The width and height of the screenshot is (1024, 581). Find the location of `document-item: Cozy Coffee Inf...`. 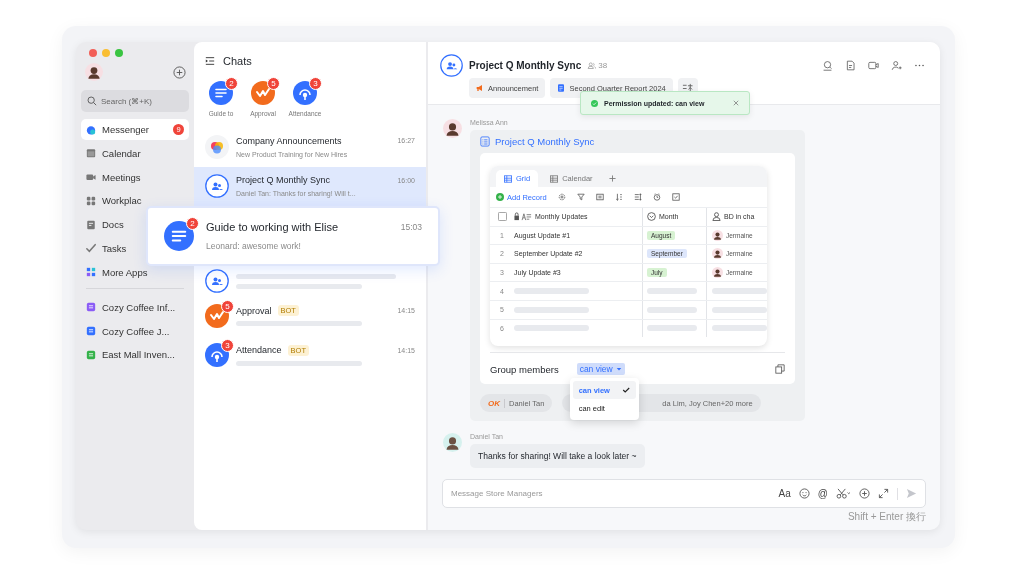

document-item: Cozy Coffee Inf... is located at coordinates (131, 307).